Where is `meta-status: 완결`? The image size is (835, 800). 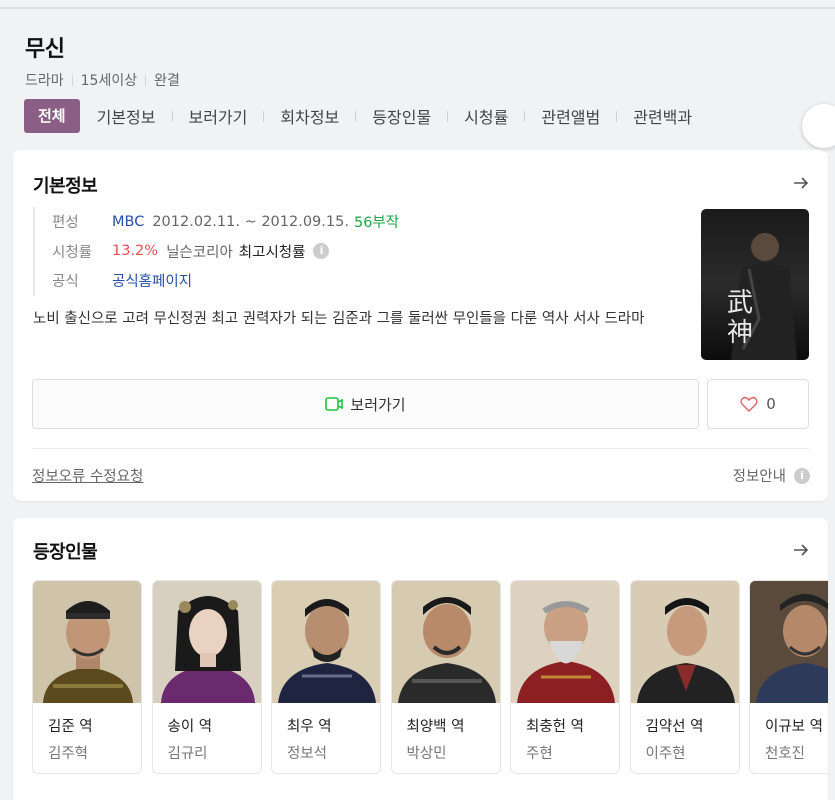 meta-status: 완결 is located at coordinates (167, 81).